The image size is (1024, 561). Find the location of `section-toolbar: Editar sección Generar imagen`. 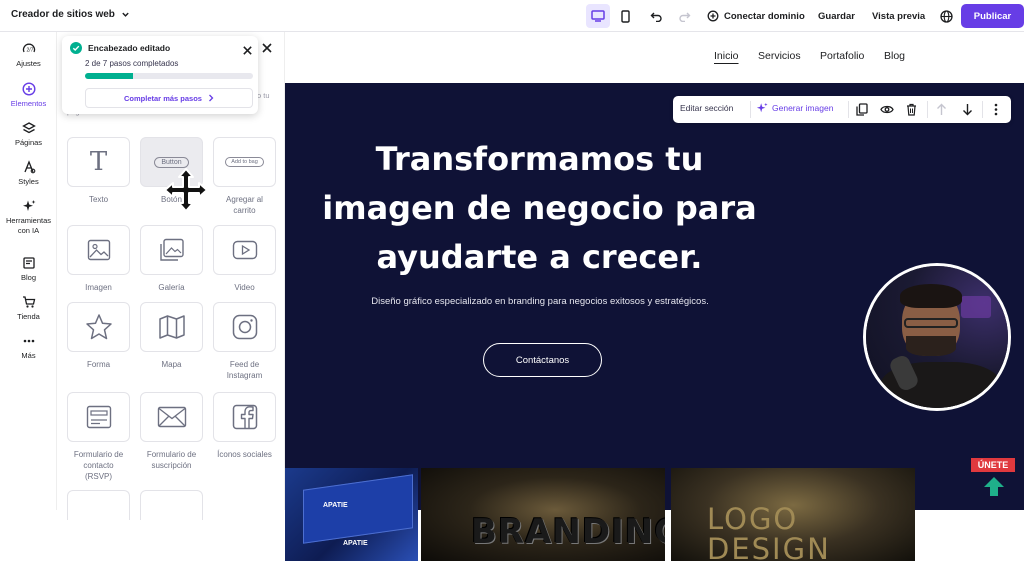

section-toolbar: Editar sección Generar imagen is located at coordinates (842, 109).